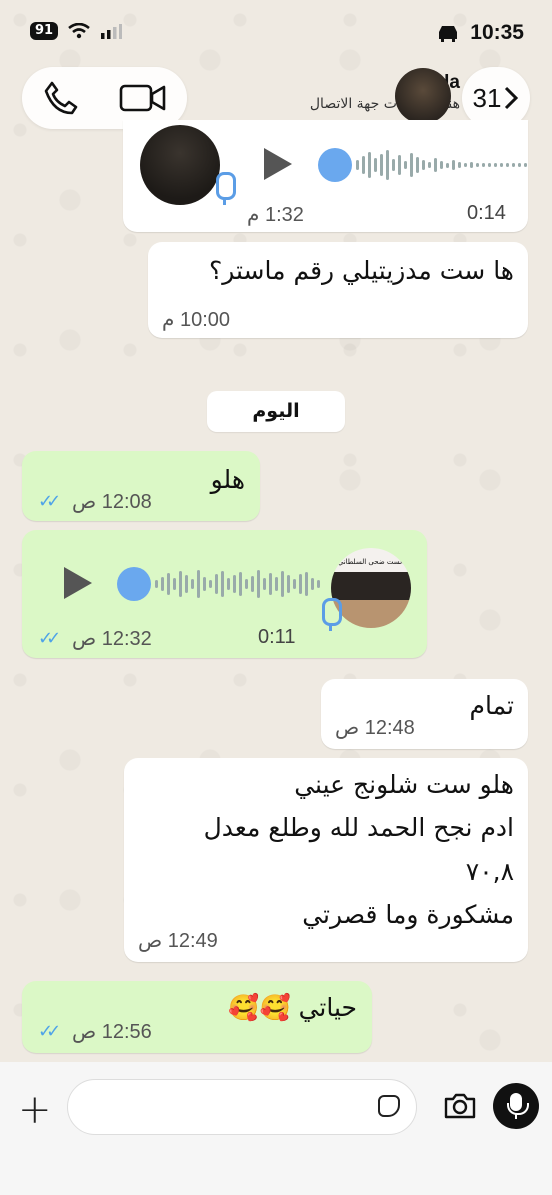 The height and width of the screenshot is (1195, 552). I want to click on status-right: 10:35, so click(480, 33).